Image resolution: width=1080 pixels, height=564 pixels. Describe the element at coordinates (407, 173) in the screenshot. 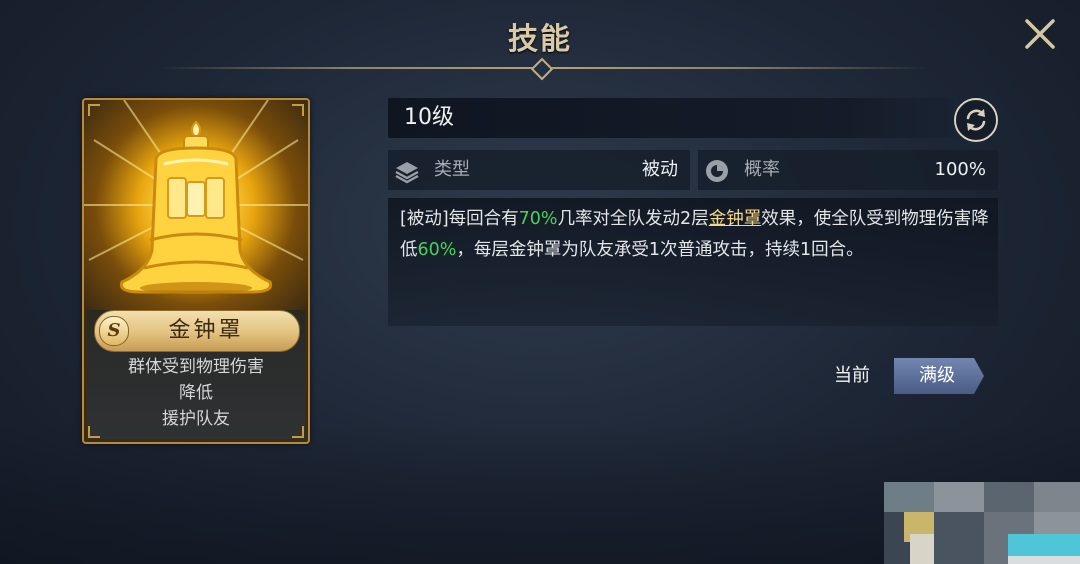

I see `layers-icon` at that location.